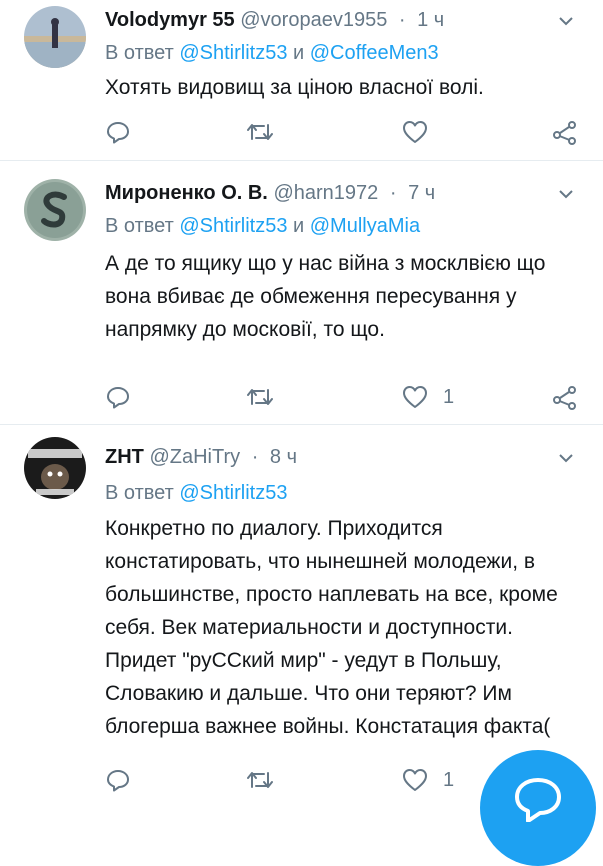 This screenshot has height=866, width=603. I want to click on timestamp: 7 ч, so click(422, 193).